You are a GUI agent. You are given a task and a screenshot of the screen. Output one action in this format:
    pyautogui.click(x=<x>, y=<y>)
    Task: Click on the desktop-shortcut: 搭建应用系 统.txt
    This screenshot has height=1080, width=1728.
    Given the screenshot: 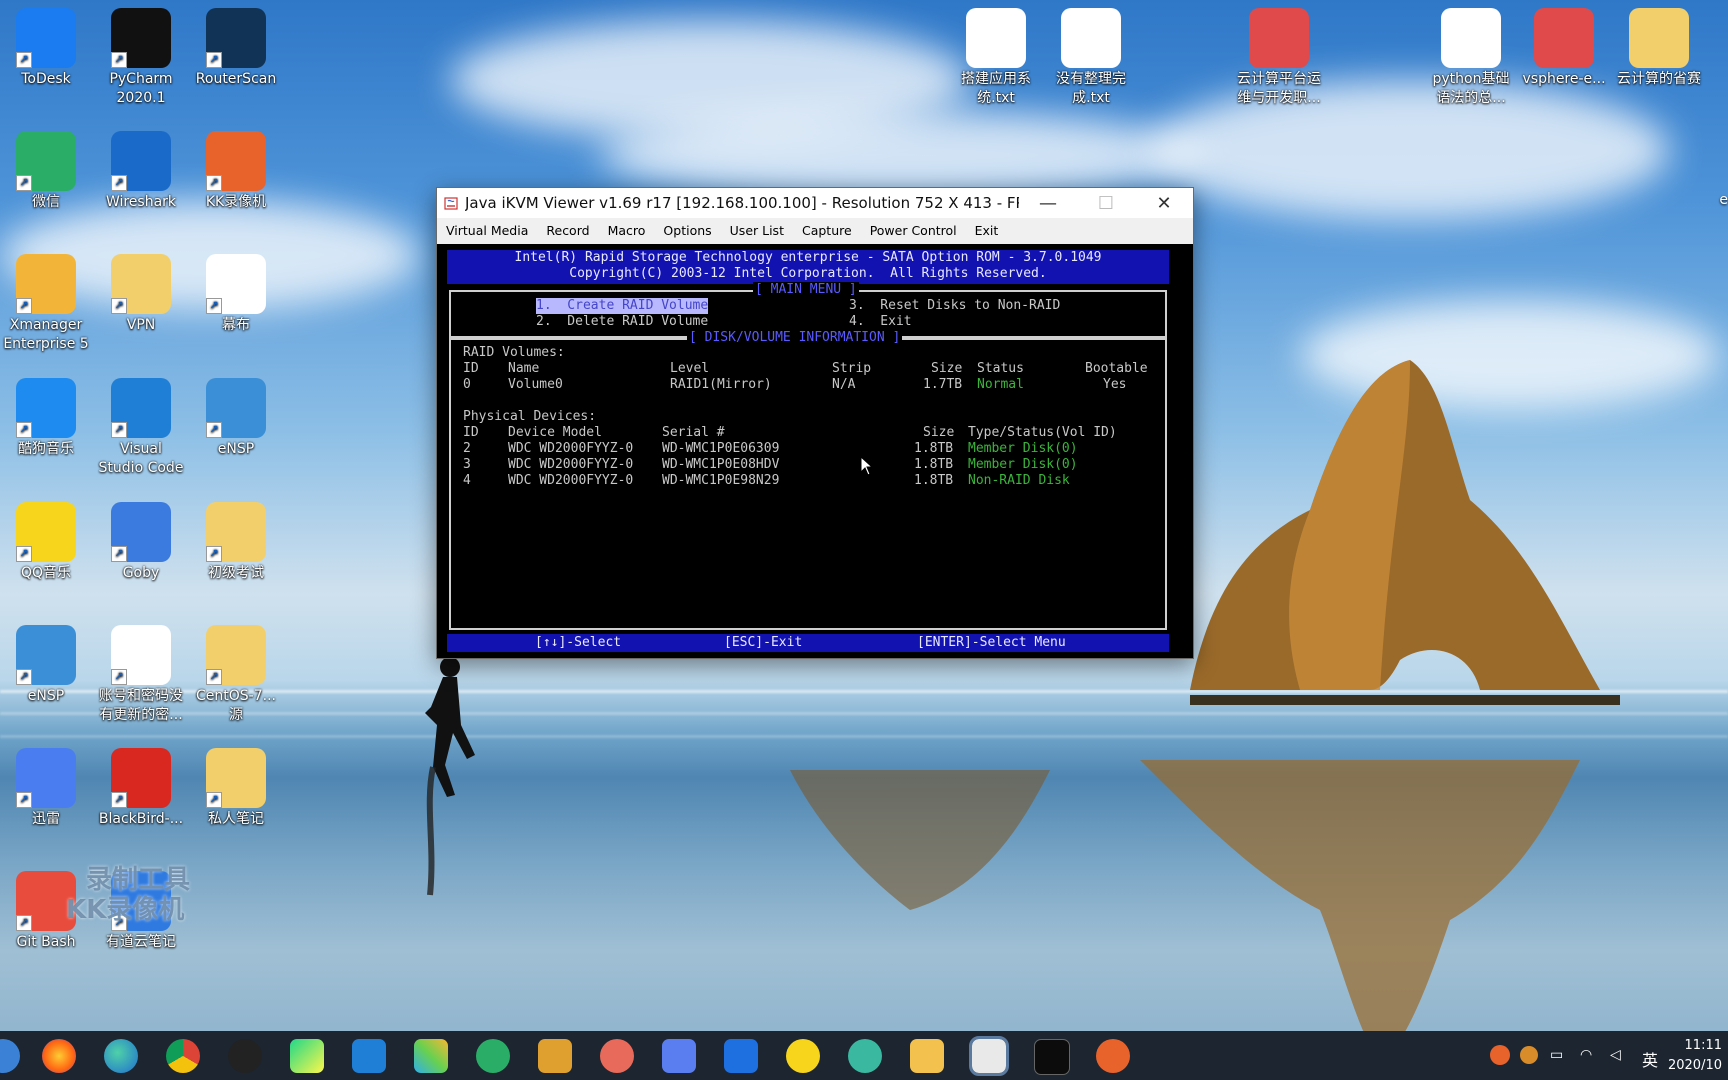 What is the action you would take?
    pyautogui.click(x=996, y=58)
    